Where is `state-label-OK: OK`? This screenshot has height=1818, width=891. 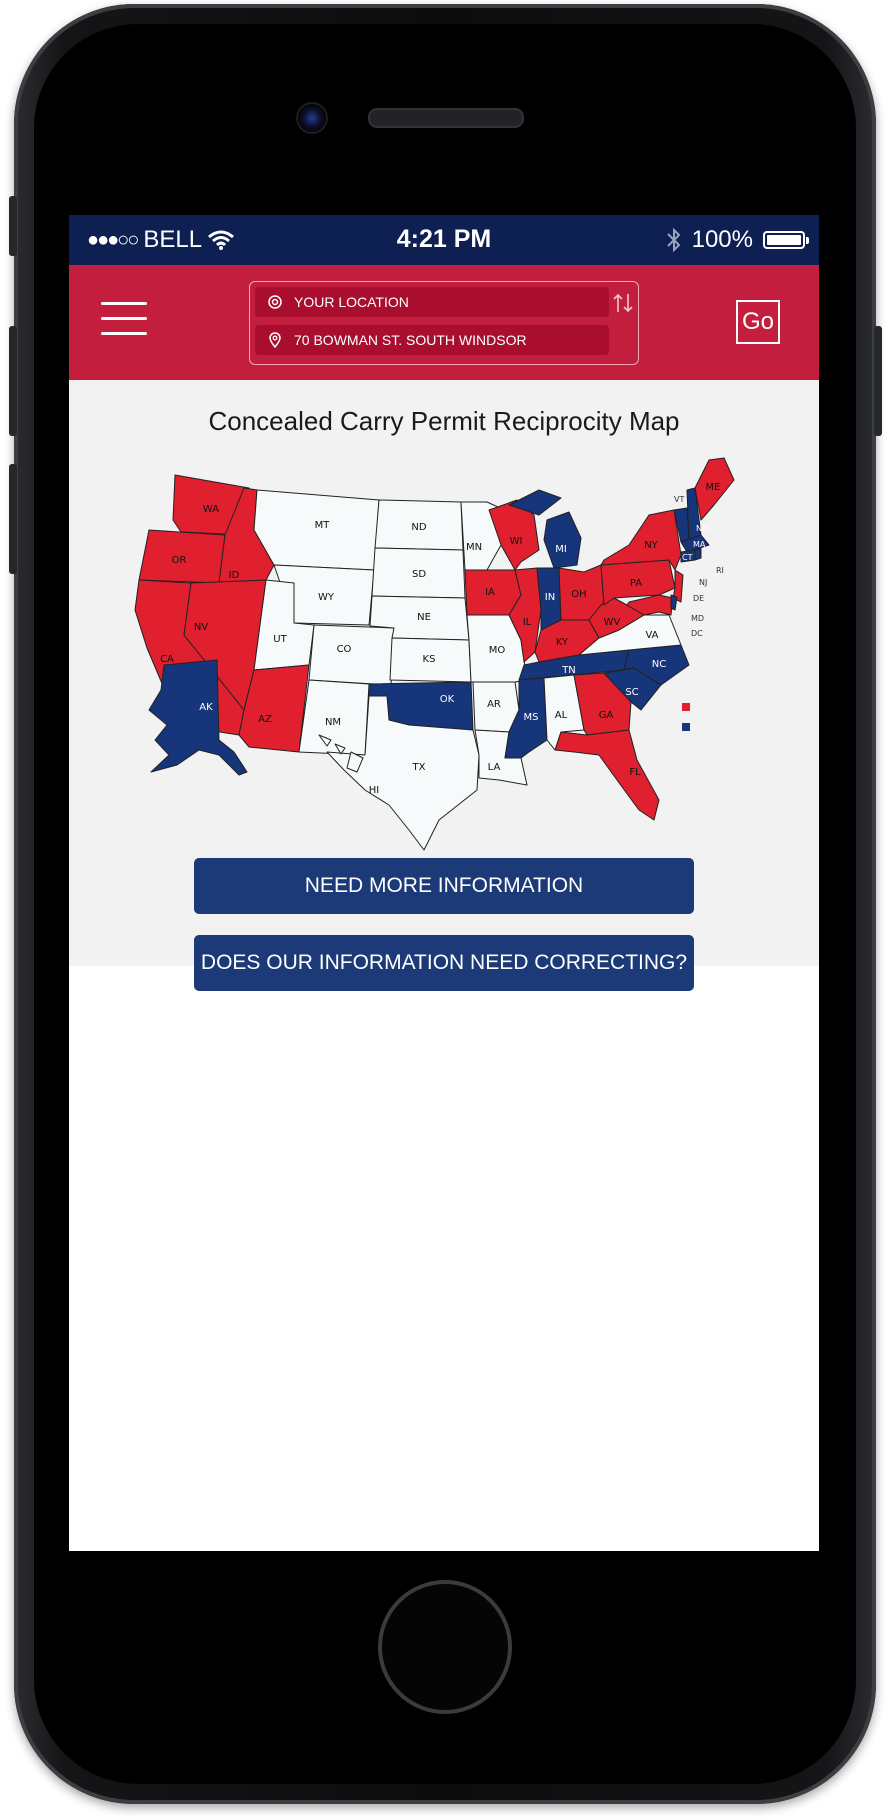 state-label-OK: OK is located at coordinates (447, 699).